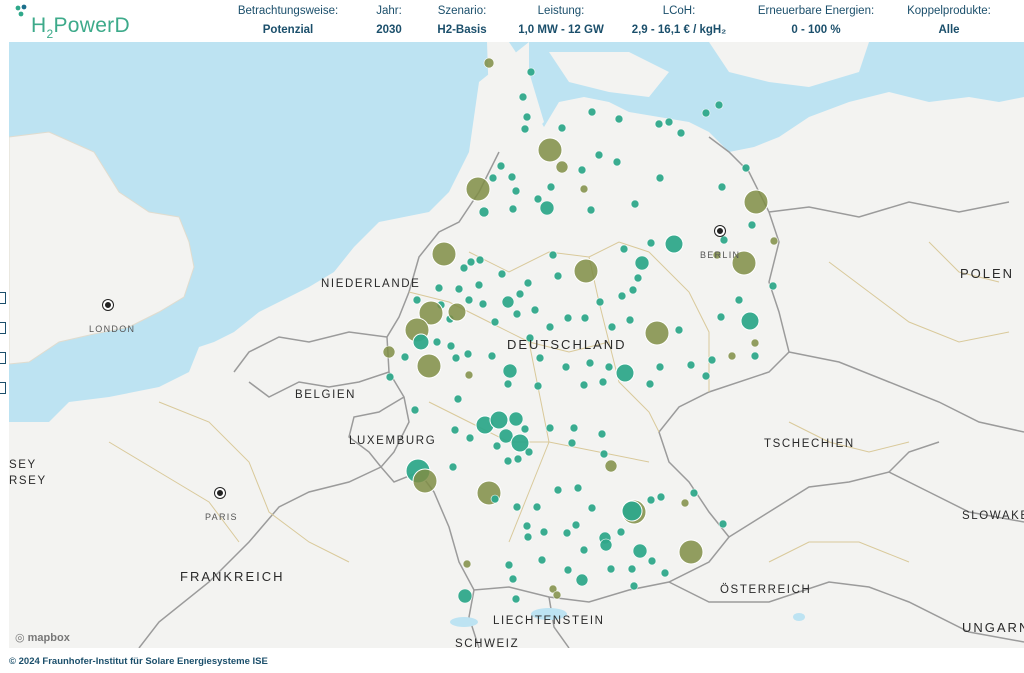 The width and height of the screenshot is (1024, 673). I want to click on filter-leistung: Leistung: 1,0 MW - 12 GW, so click(561, 20).